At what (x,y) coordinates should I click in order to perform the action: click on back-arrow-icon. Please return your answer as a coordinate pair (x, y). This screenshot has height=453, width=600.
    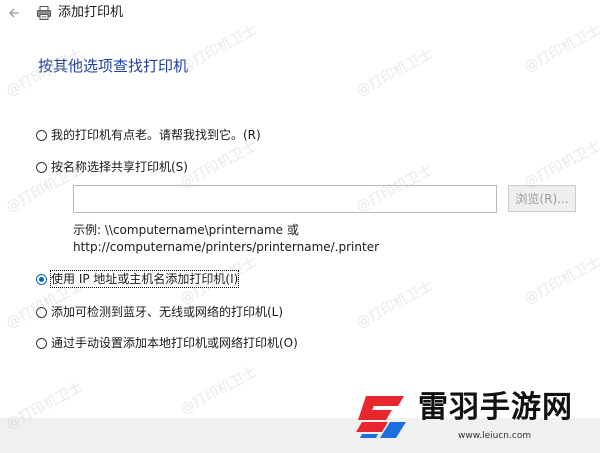
    Looking at the image, I should click on (14, 13).